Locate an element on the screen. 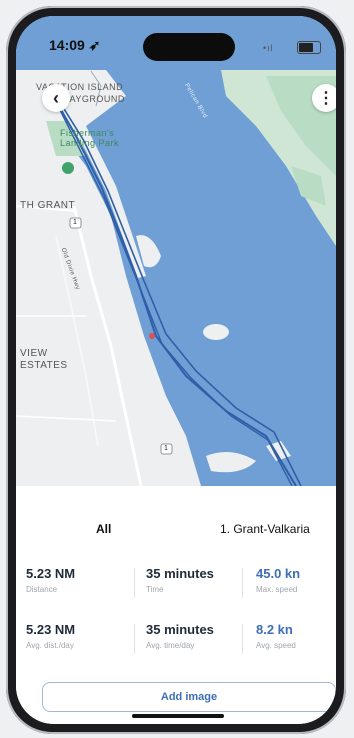  stat-max-speed: 45.0 kn Max. speed is located at coordinates (296, 580).